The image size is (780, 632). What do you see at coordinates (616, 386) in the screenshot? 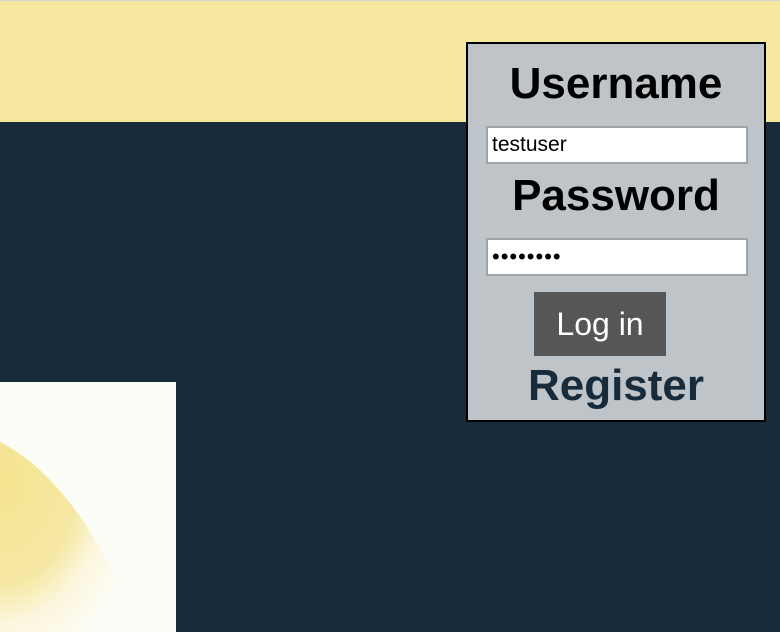
I see `register-link: Register` at bounding box center [616, 386].